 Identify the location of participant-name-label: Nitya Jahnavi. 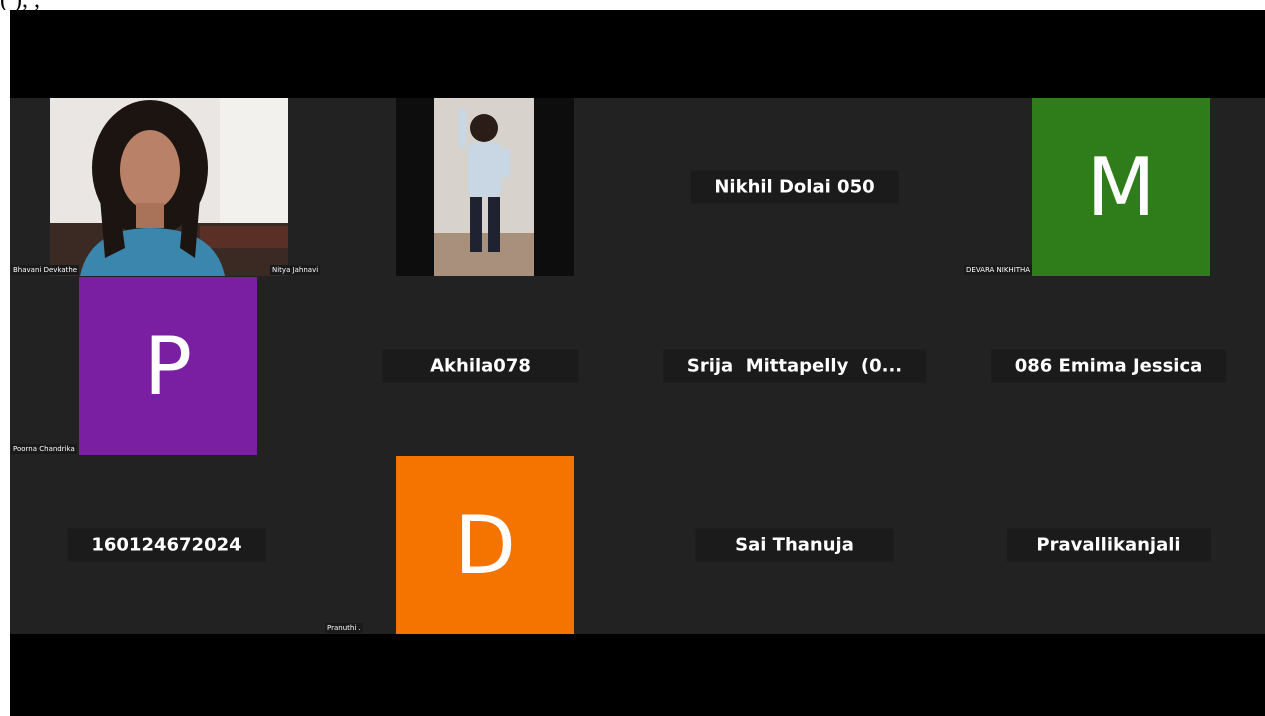
(295, 270).